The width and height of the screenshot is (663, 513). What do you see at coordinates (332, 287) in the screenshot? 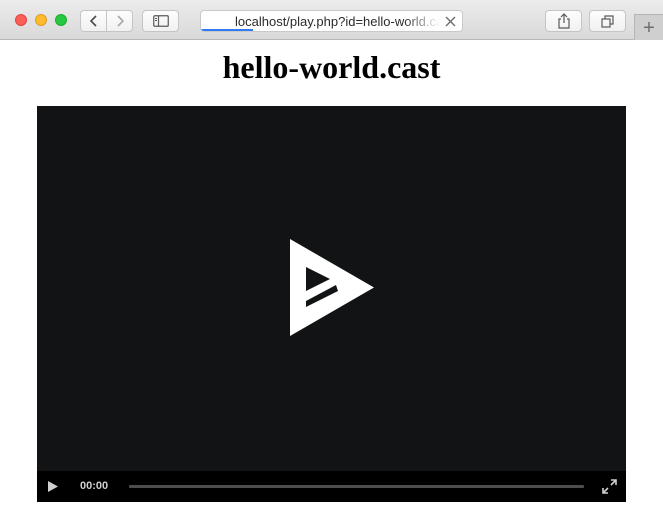
I see `asciinema-play-logo-icon` at bounding box center [332, 287].